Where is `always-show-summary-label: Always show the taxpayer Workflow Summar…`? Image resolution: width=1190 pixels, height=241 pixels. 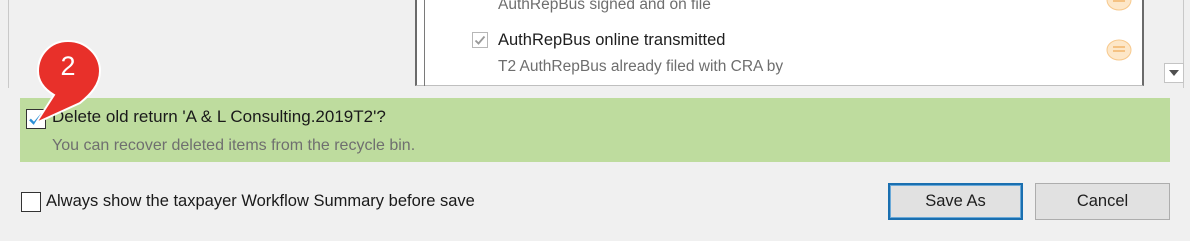
always-show-summary-label: Always show the taxpayer Workflow Summar… is located at coordinates (260, 201).